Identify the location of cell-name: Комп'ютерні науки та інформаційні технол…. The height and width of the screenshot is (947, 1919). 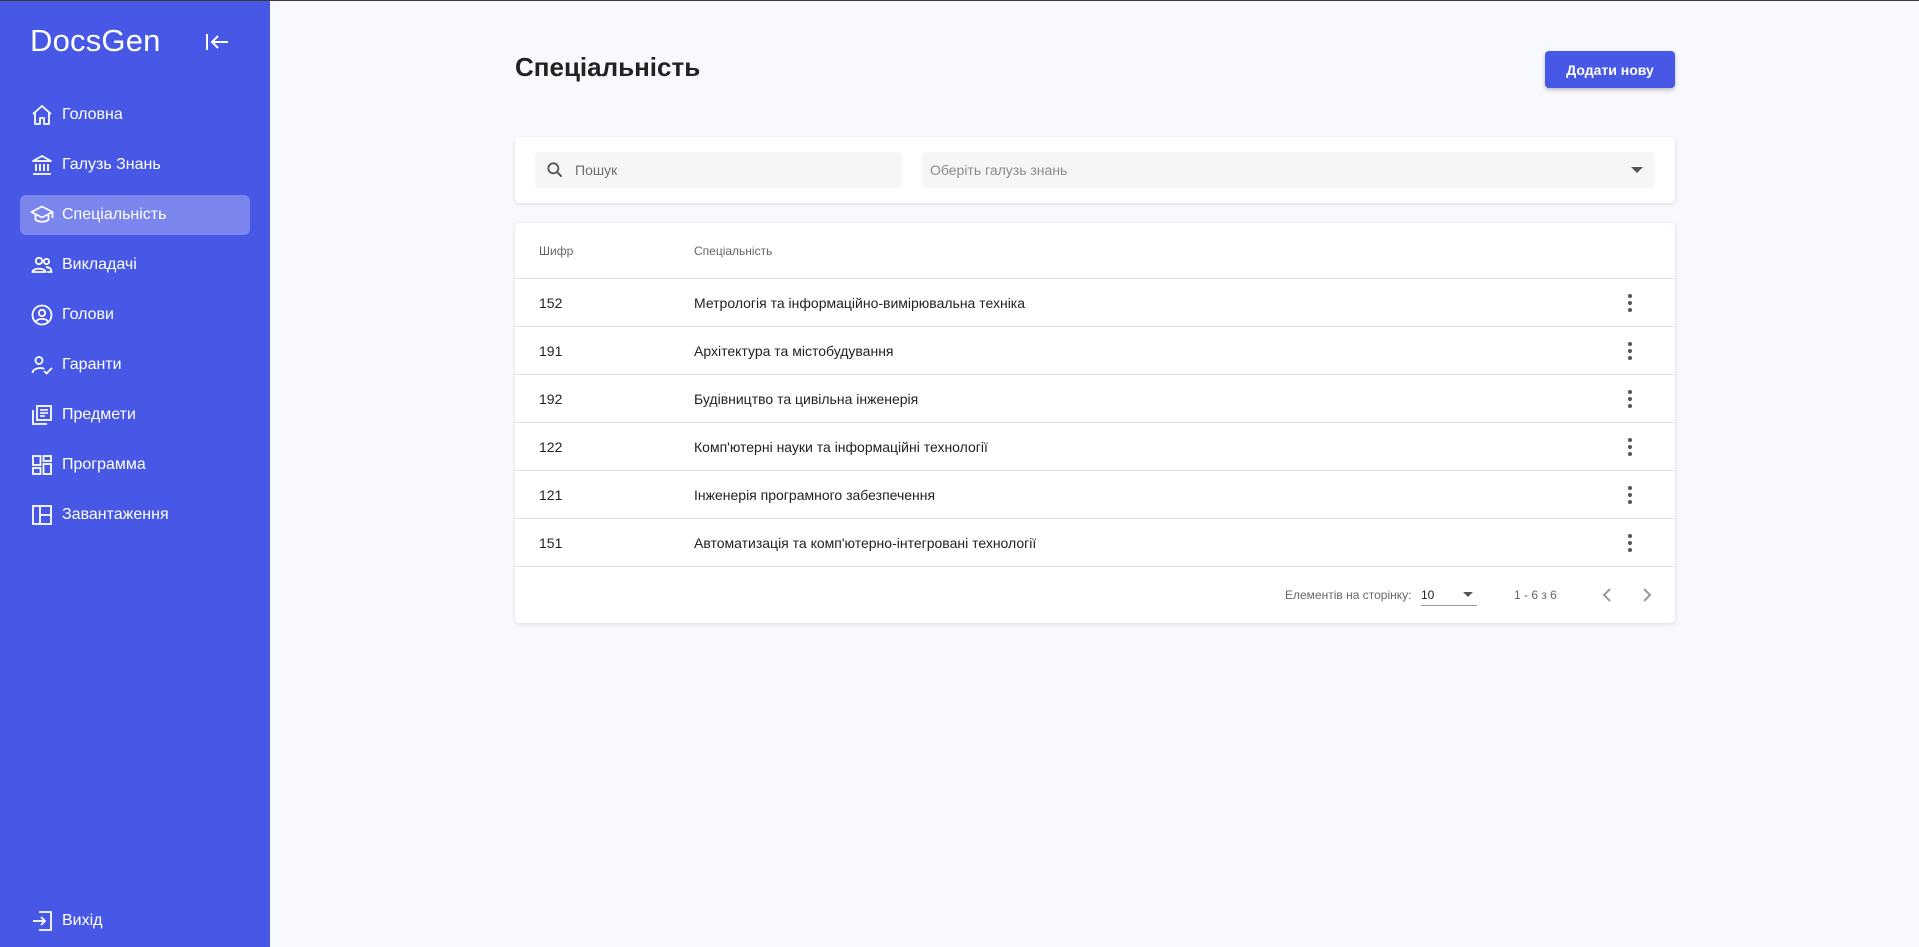
(841, 447).